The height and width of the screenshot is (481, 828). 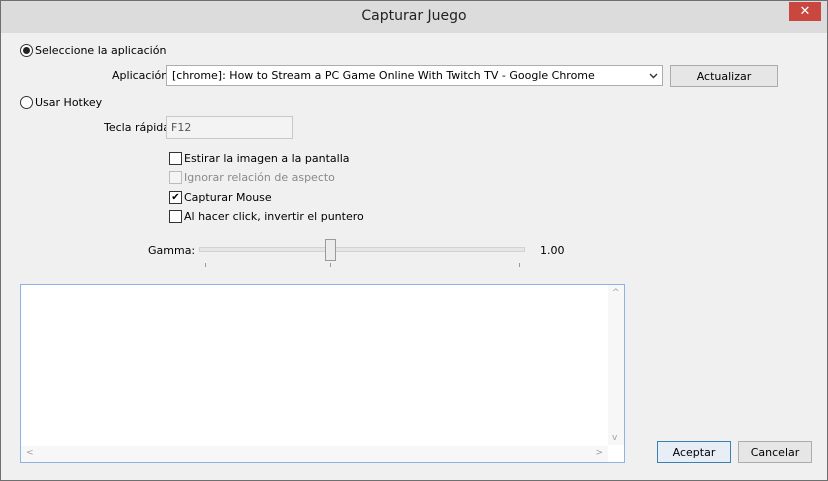 I want to click on accept-button: Aceptar, so click(x=694, y=452).